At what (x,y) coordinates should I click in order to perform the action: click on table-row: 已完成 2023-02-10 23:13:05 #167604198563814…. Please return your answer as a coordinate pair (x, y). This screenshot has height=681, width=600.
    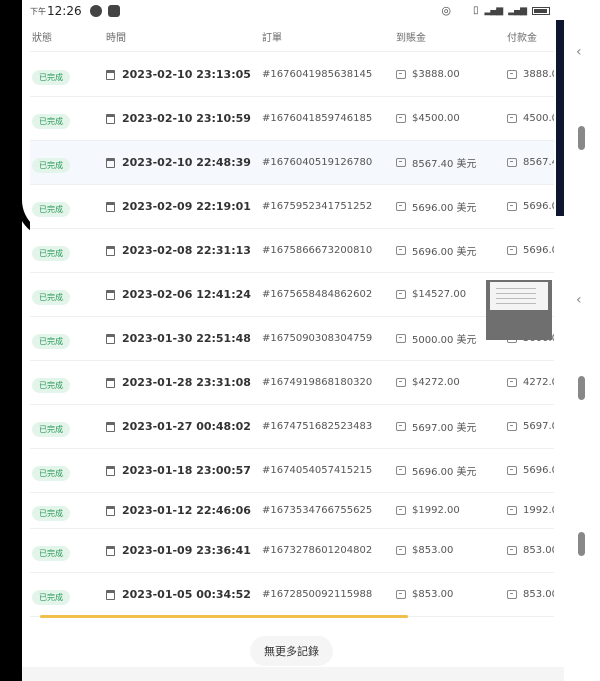
    Looking at the image, I should click on (292, 75).